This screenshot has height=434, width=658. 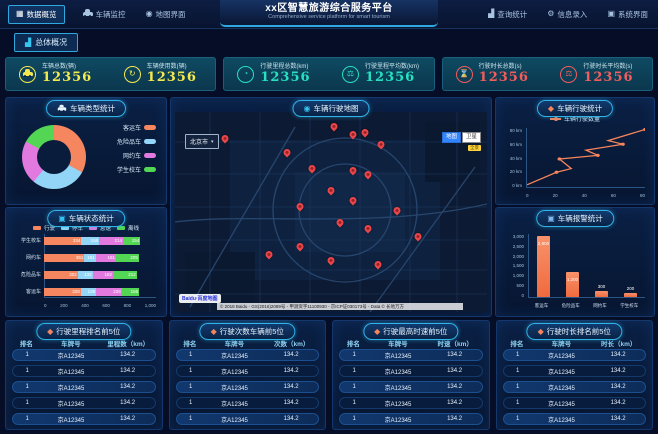 I want to click on bar-value-label: 300, so click(x=601, y=286).